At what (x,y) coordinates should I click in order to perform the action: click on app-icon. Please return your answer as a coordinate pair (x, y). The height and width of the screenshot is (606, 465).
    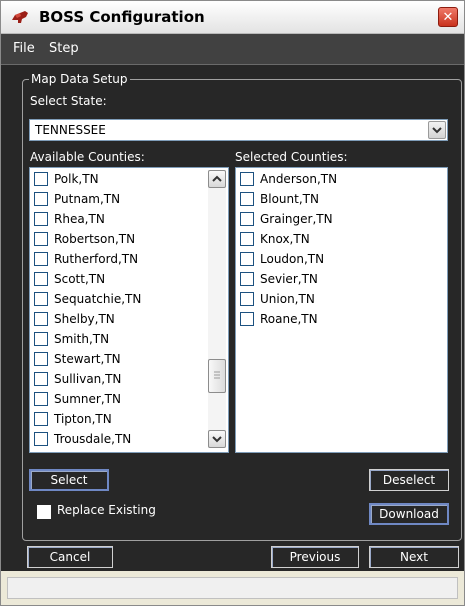
    Looking at the image, I should click on (20, 17).